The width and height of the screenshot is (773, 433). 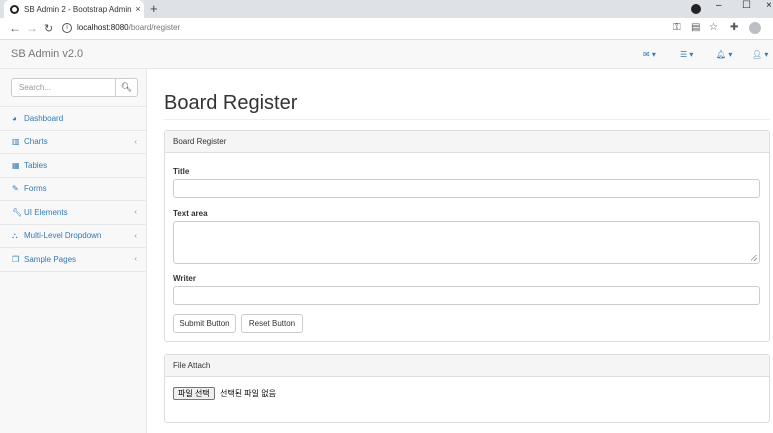 I want to click on tab-title: SB Admin 2 - Bootstrap Admin, so click(x=78, y=9).